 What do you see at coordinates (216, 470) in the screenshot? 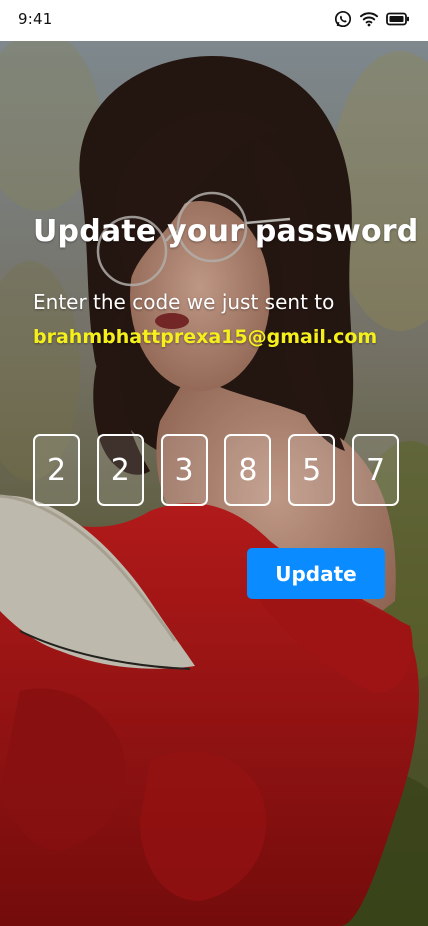
I see `otp-input-row: 2 2 3 8 5 7` at bounding box center [216, 470].